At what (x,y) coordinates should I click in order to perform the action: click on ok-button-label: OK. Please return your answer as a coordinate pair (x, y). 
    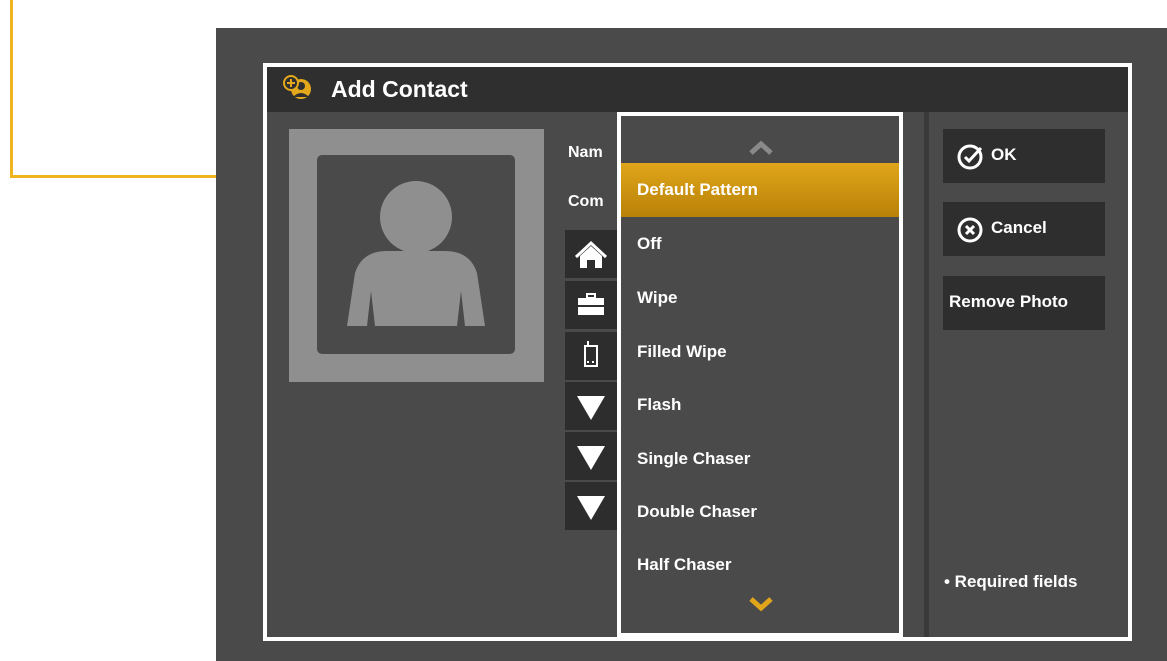
    Looking at the image, I should click on (1004, 154).